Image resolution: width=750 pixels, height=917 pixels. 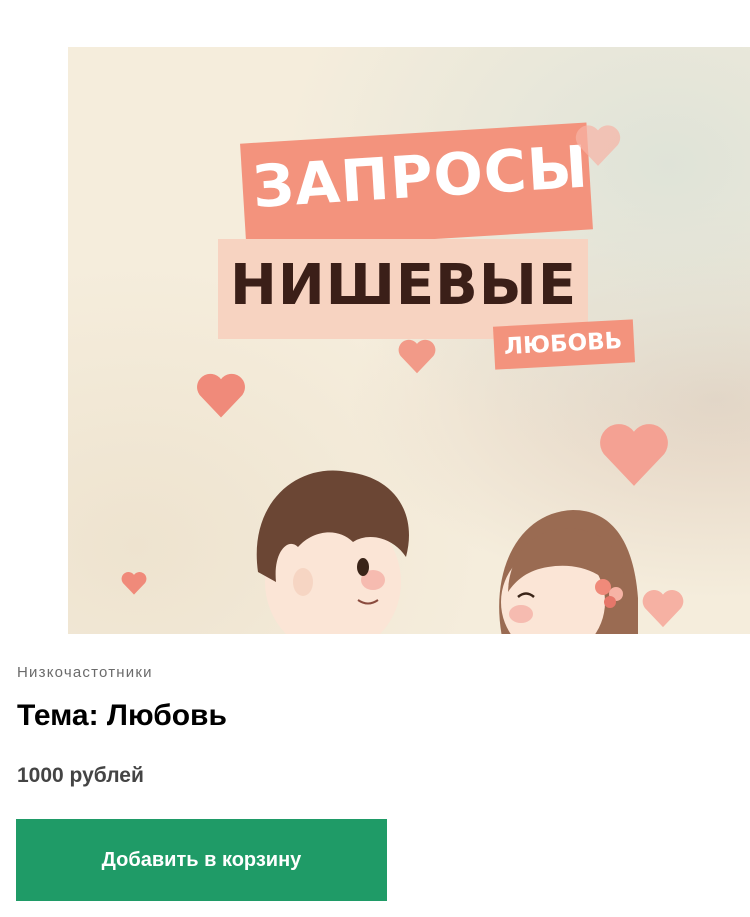 What do you see at coordinates (404, 285) in the screenshot?
I see `image-text-line2: НИШЕВЫЕ` at bounding box center [404, 285].